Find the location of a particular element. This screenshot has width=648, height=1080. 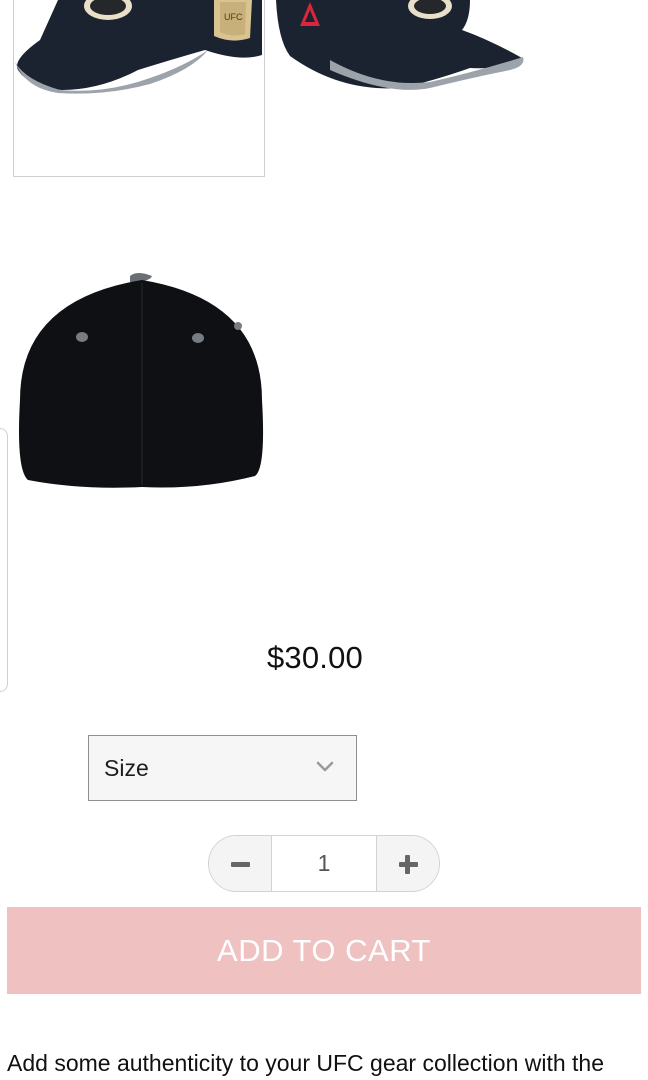

product-price: $30.00 is located at coordinates (315, 657).